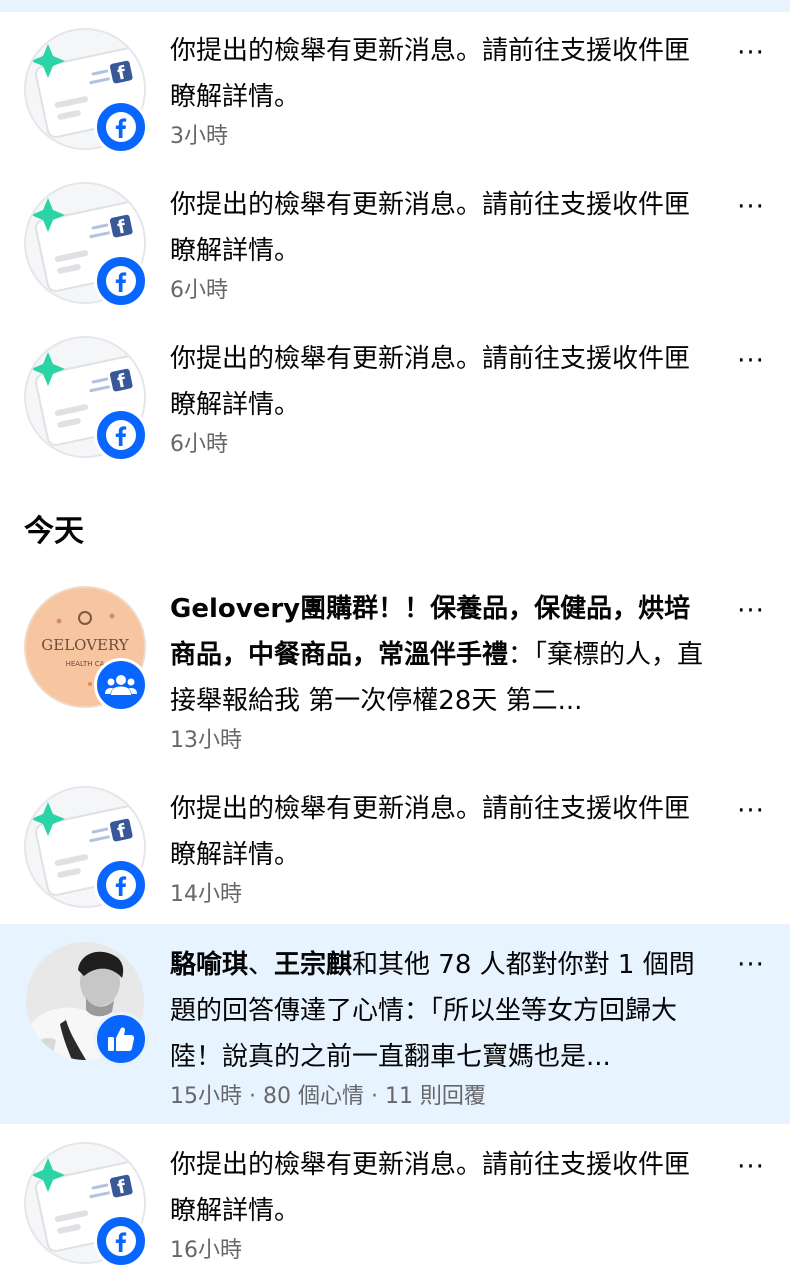 This screenshot has height=1280, width=790. What do you see at coordinates (395, 6) in the screenshot?
I see `top-highlight-strip` at bounding box center [395, 6].